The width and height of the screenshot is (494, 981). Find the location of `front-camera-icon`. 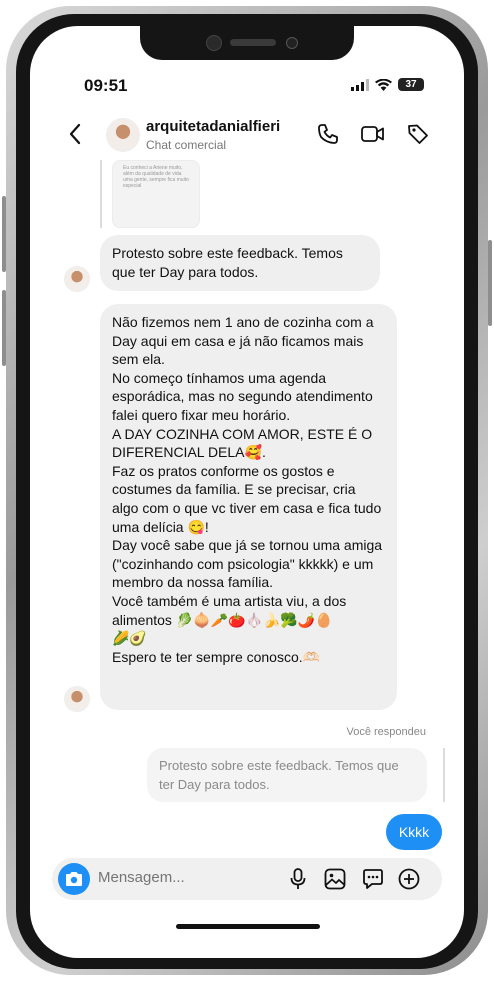

front-camera-icon is located at coordinates (214, 43).